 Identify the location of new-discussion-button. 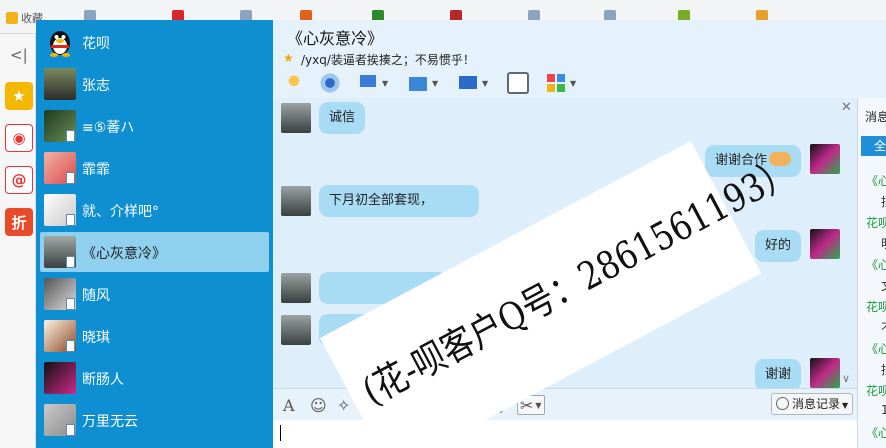
(518, 83).